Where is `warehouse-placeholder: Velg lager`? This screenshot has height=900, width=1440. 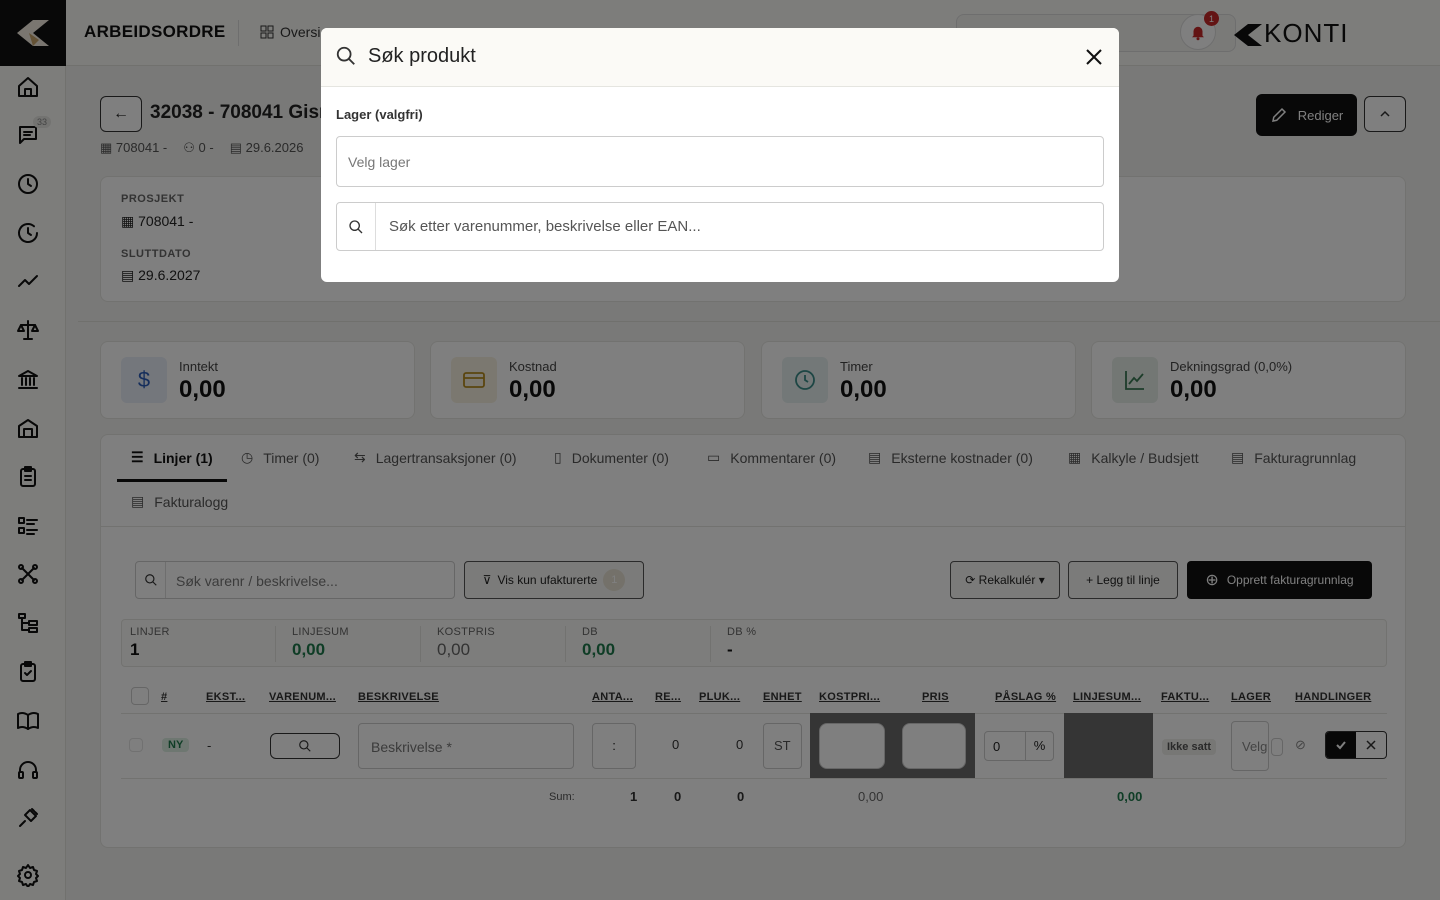
warehouse-placeholder: Velg lager is located at coordinates (379, 162).